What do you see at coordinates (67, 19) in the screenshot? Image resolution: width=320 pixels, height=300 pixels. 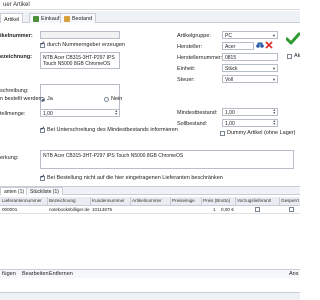 I see `stock-icon` at bounding box center [67, 19].